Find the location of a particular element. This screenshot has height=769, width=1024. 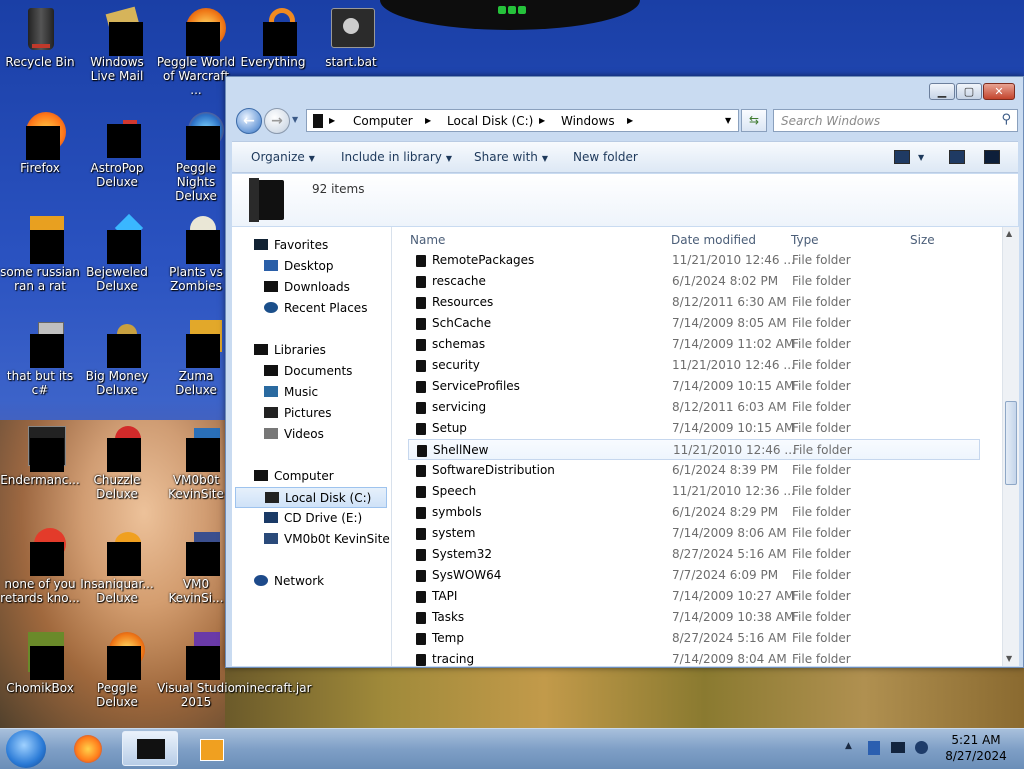

new-folder-button: New folder is located at coordinates (605, 157).